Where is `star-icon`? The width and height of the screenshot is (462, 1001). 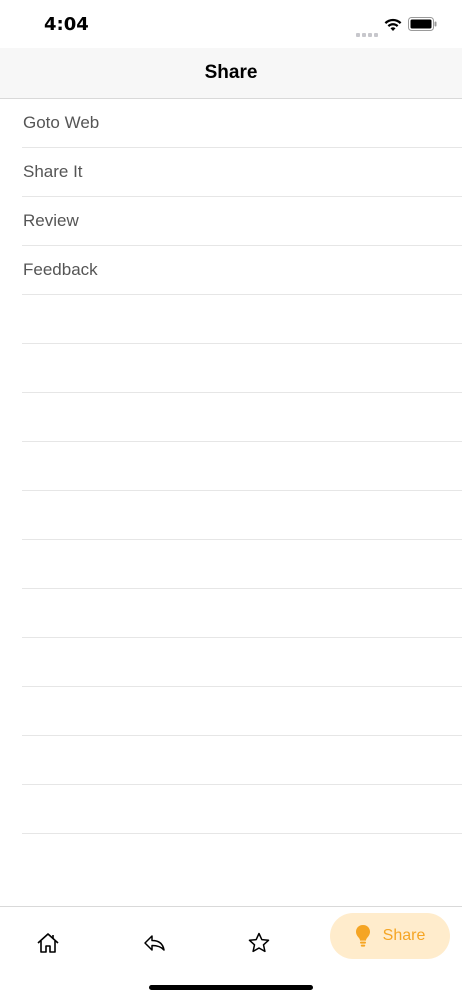 star-icon is located at coordinates (259, 942).